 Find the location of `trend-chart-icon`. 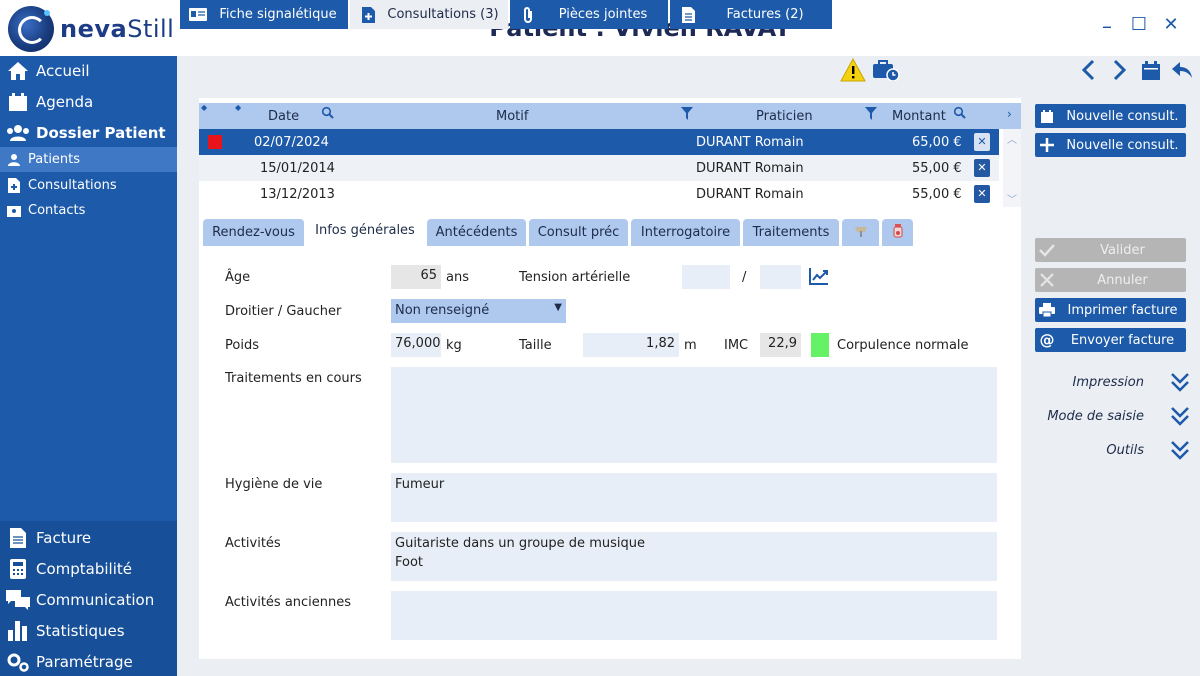

trend-chart-icon is located at coordinates (819, 278).